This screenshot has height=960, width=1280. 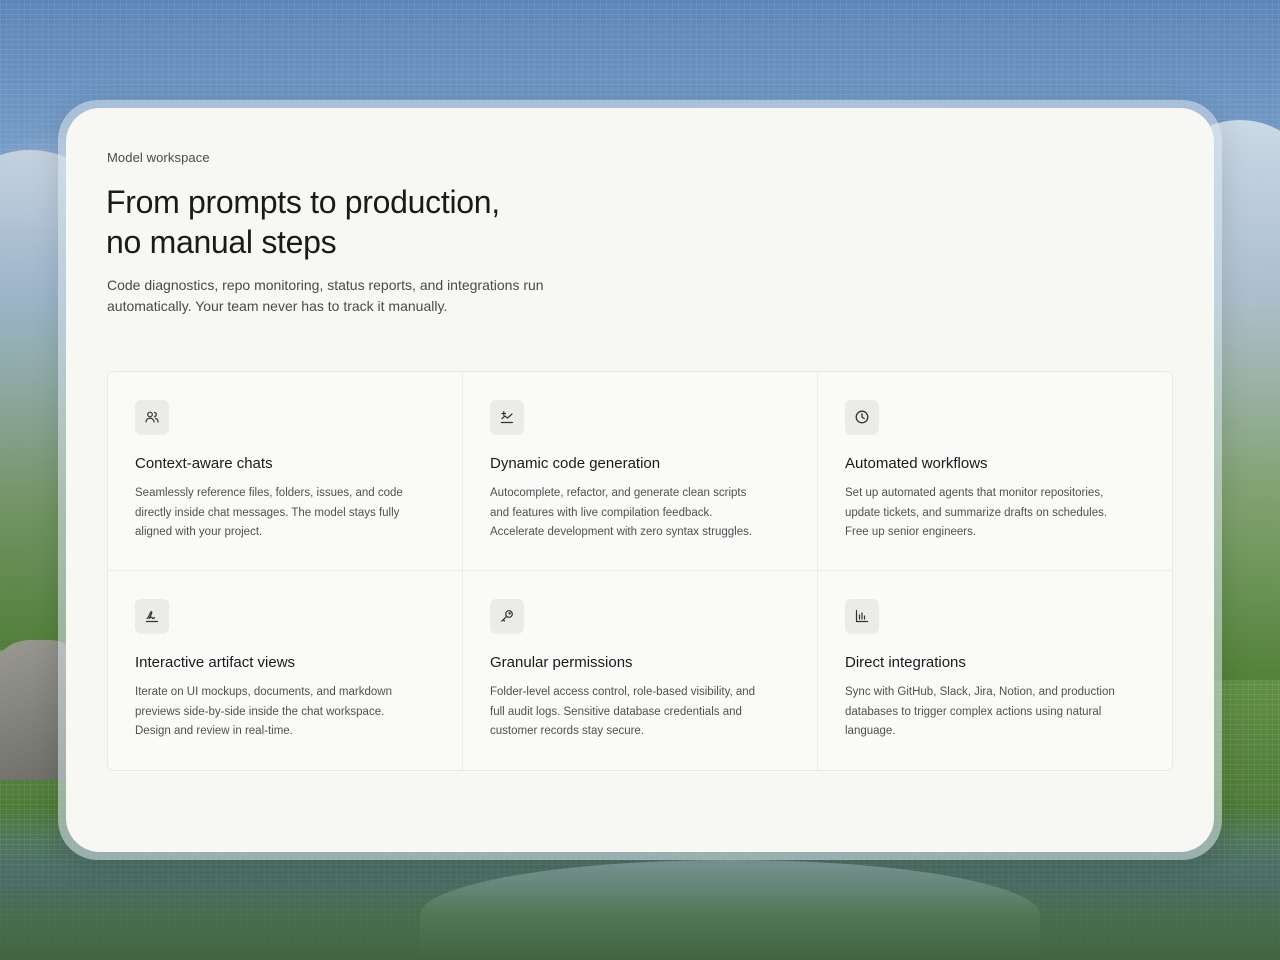 What do you see at coordinates (575, 463) in the screenshot?
I see `feature-title: Dynamic code generation` at bounding box center [575, 463].